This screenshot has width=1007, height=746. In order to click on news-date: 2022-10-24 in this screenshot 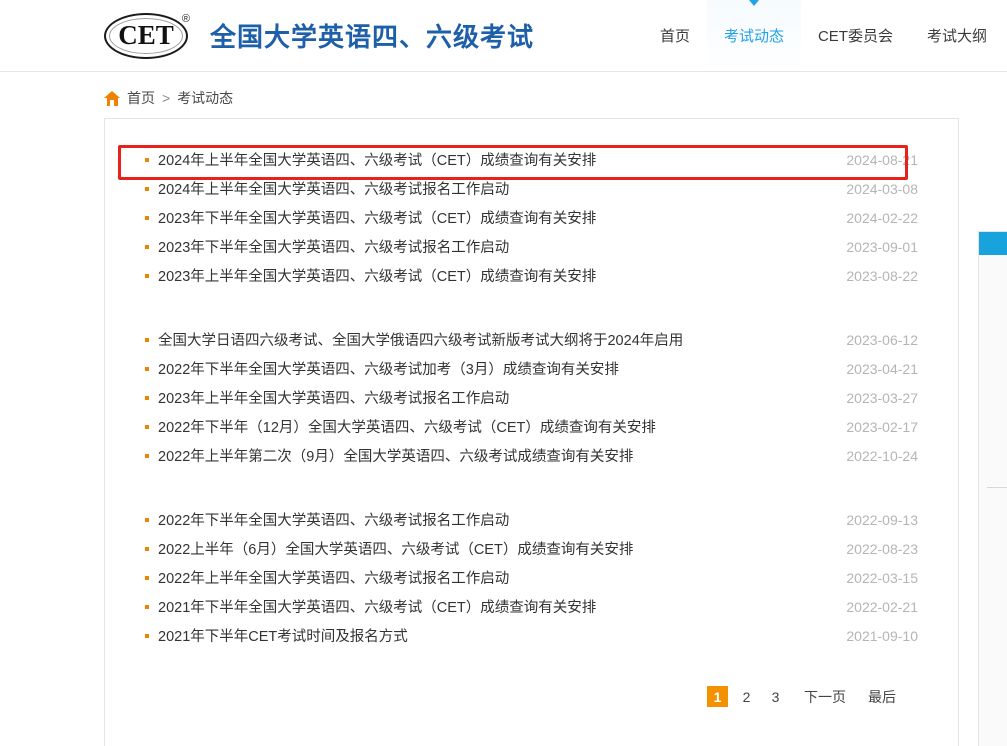, I will do `click(882, 455)`.